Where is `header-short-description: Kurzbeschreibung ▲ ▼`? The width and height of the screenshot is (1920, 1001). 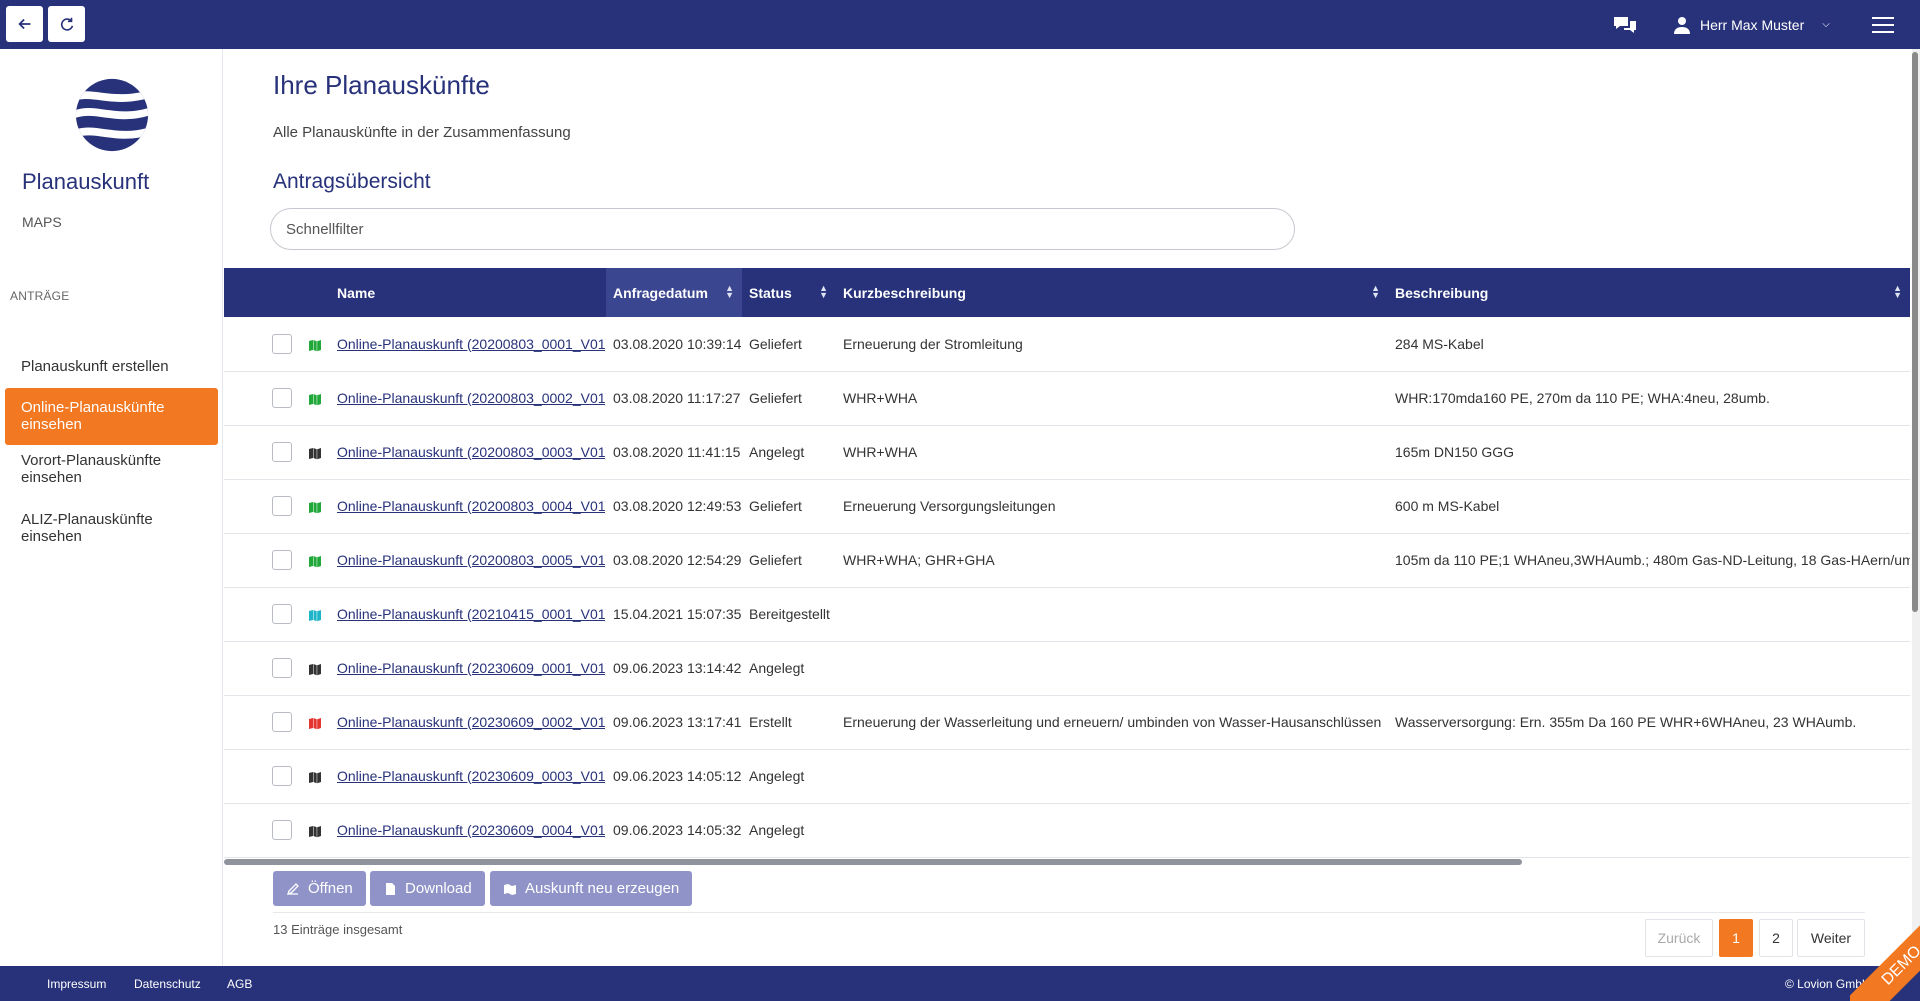
header-short-description: Kurzbeschreibung ▲ ▼ is located at coordinates (1112, 292).